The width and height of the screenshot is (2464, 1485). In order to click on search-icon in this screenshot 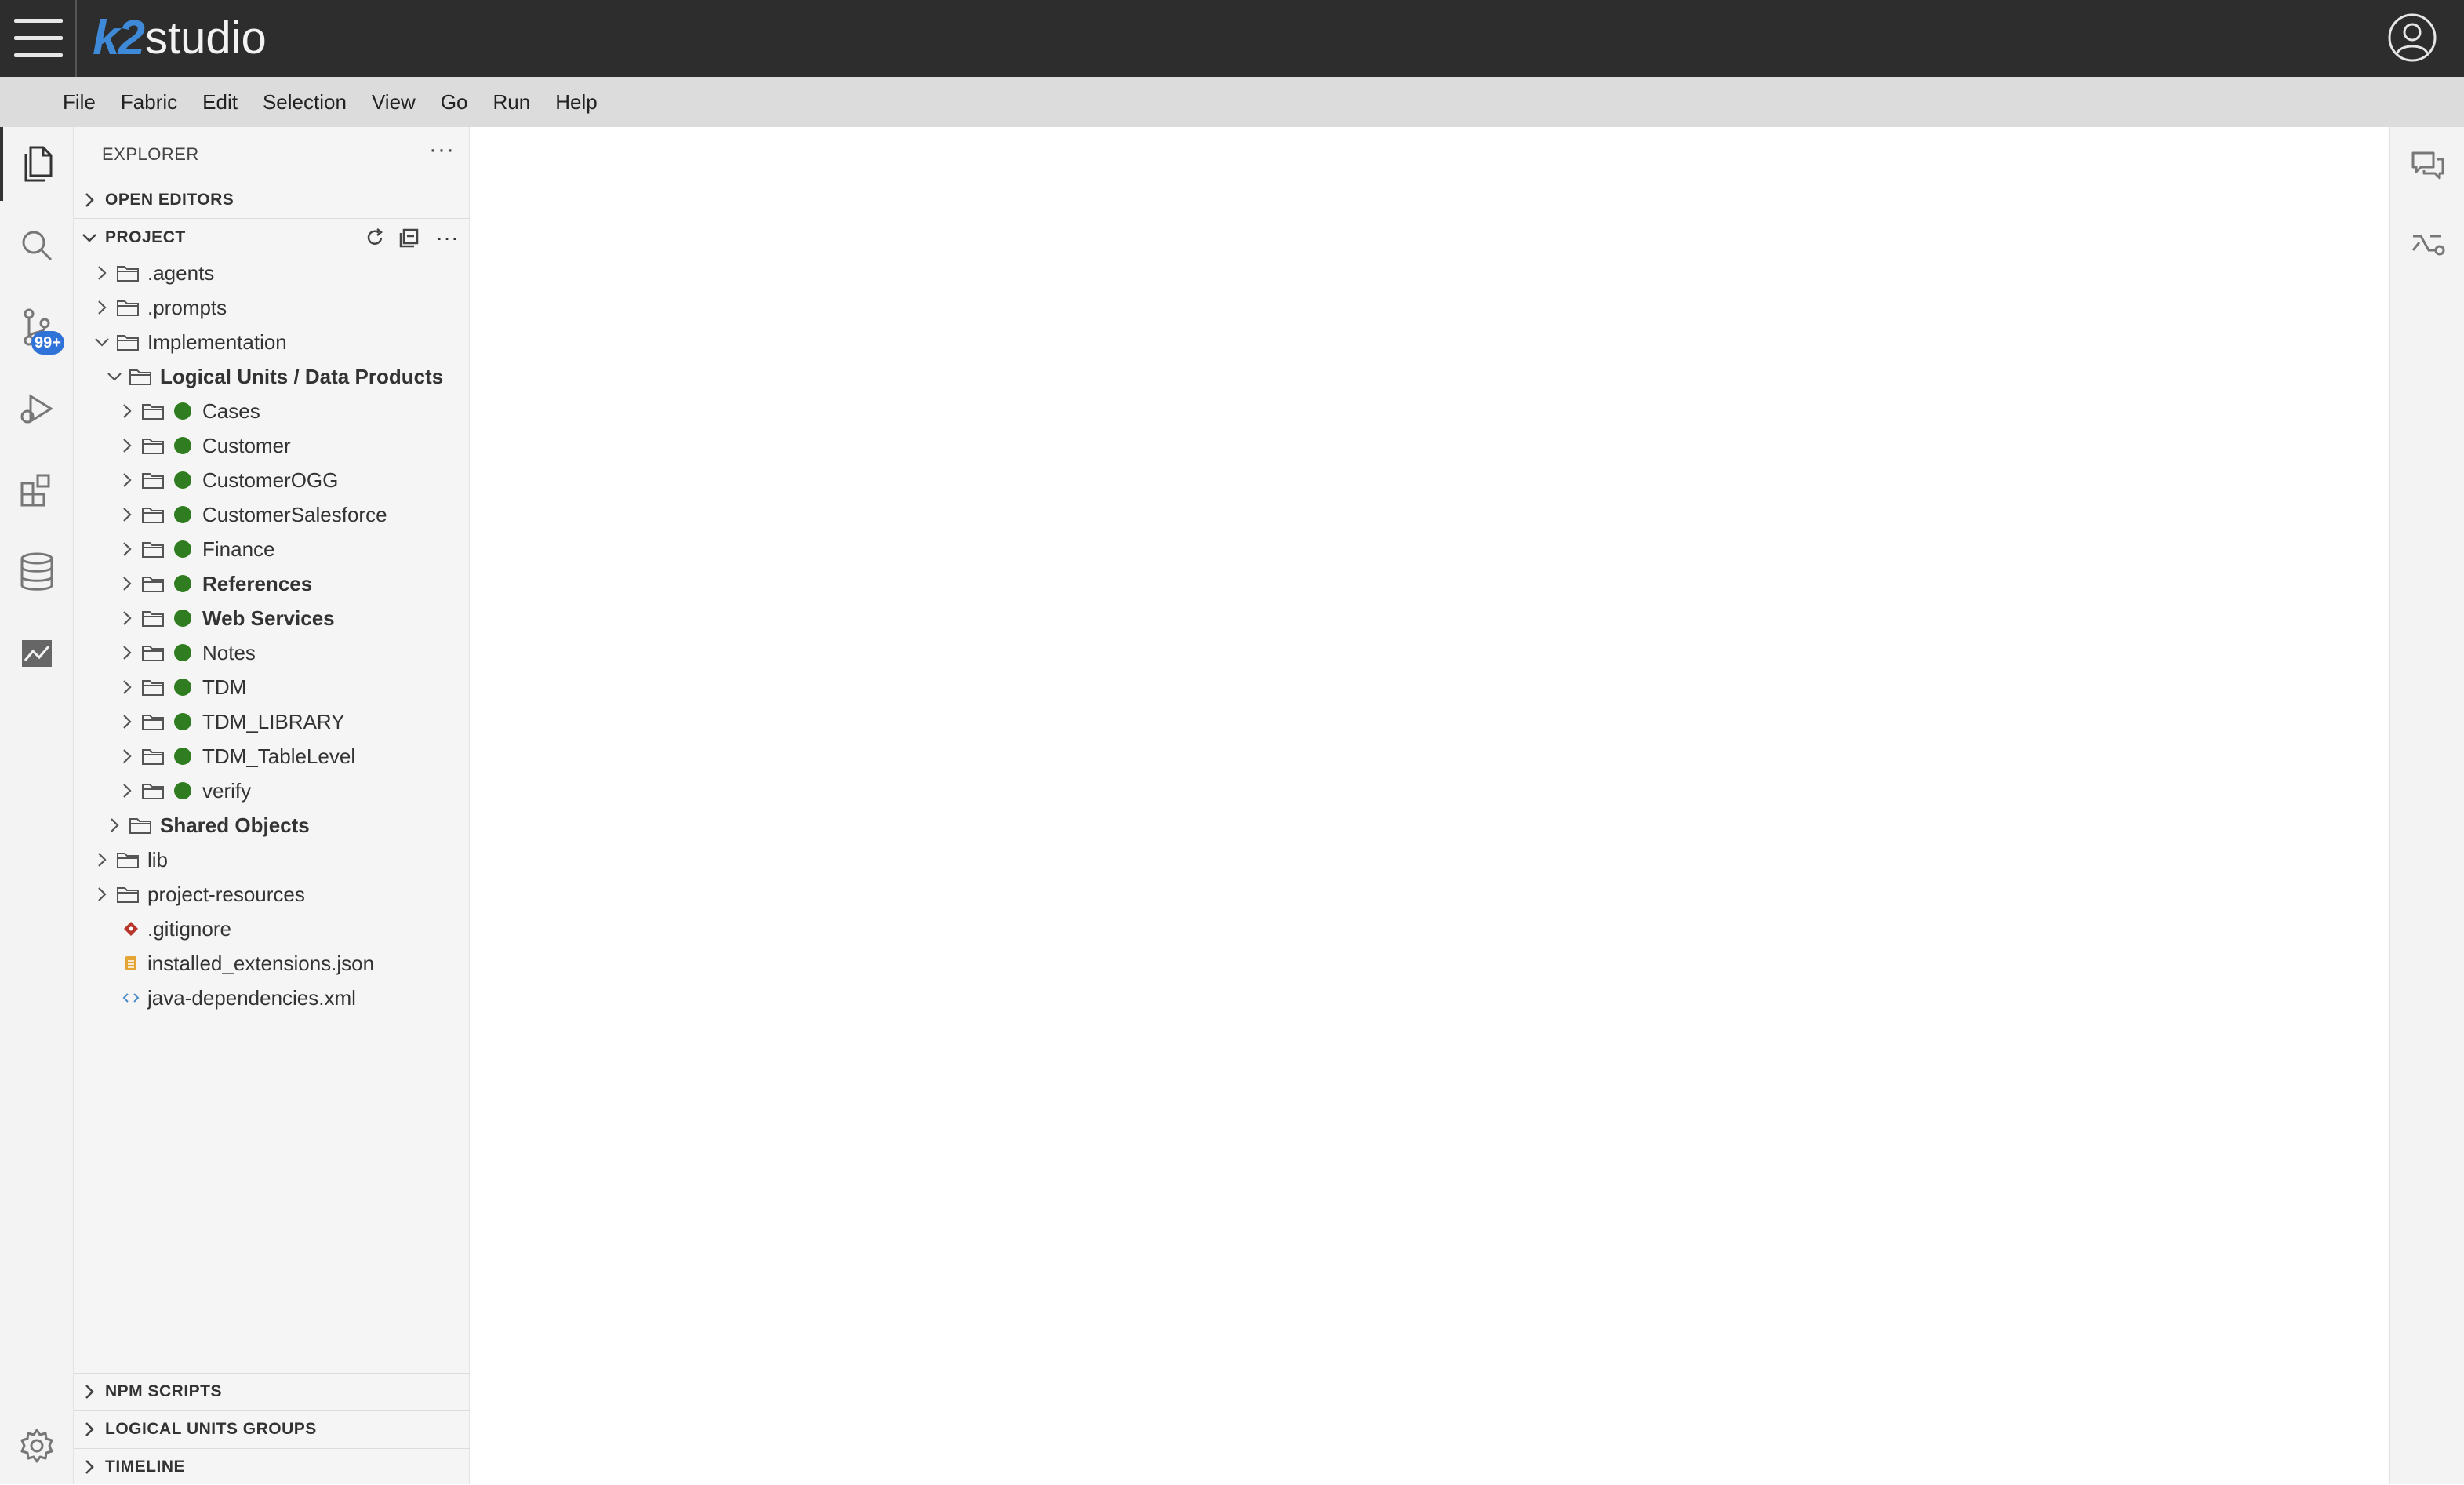, I will do `click(37, 246)`.